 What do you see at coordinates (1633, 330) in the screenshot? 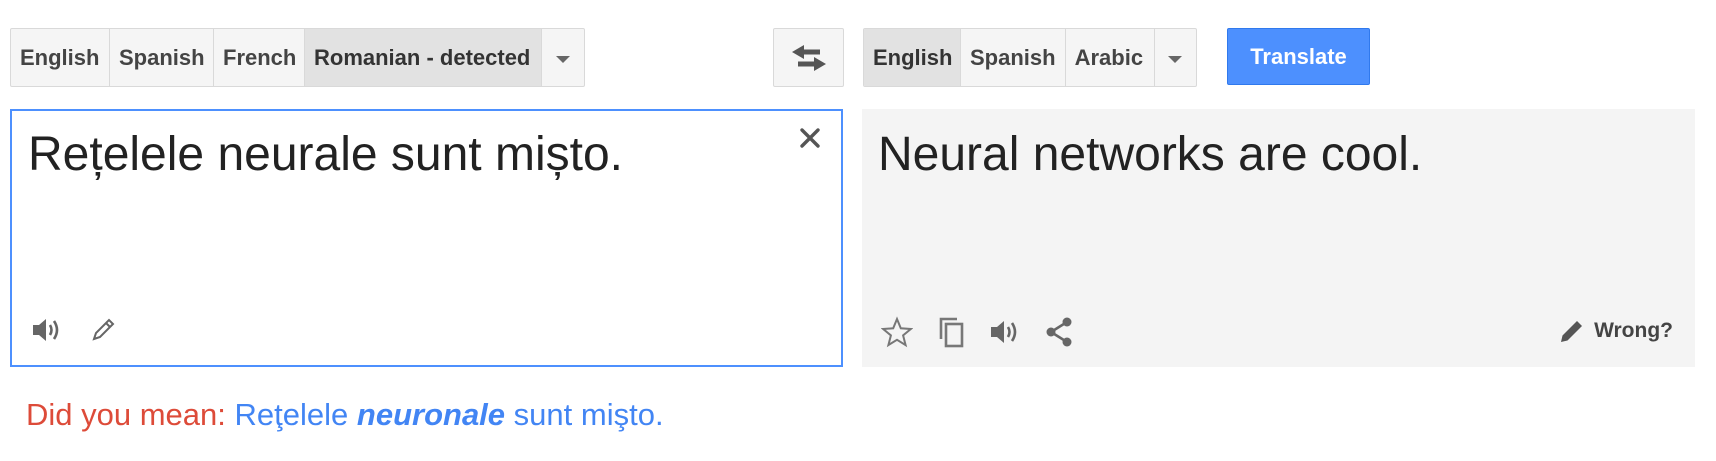
I see `wrong-feedback-label: Wrong?` at bounding box center [1633, 330].